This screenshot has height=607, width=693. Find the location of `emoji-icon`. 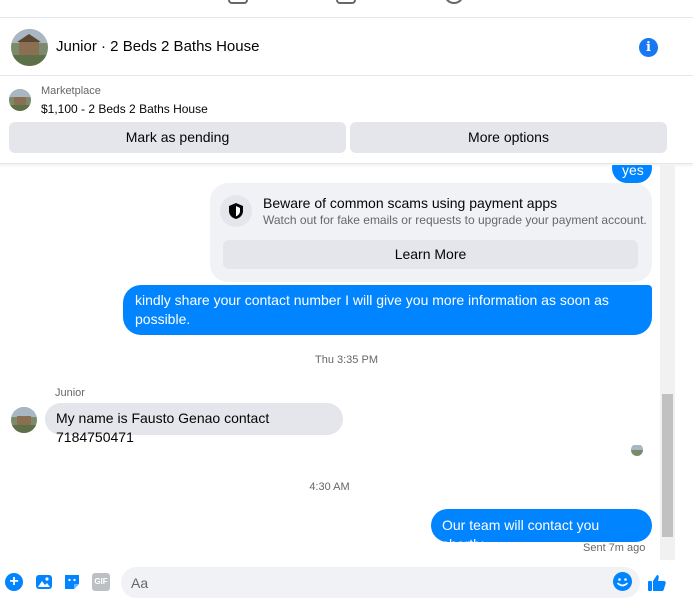

emoji-icon is located at coordinates (622, 581).